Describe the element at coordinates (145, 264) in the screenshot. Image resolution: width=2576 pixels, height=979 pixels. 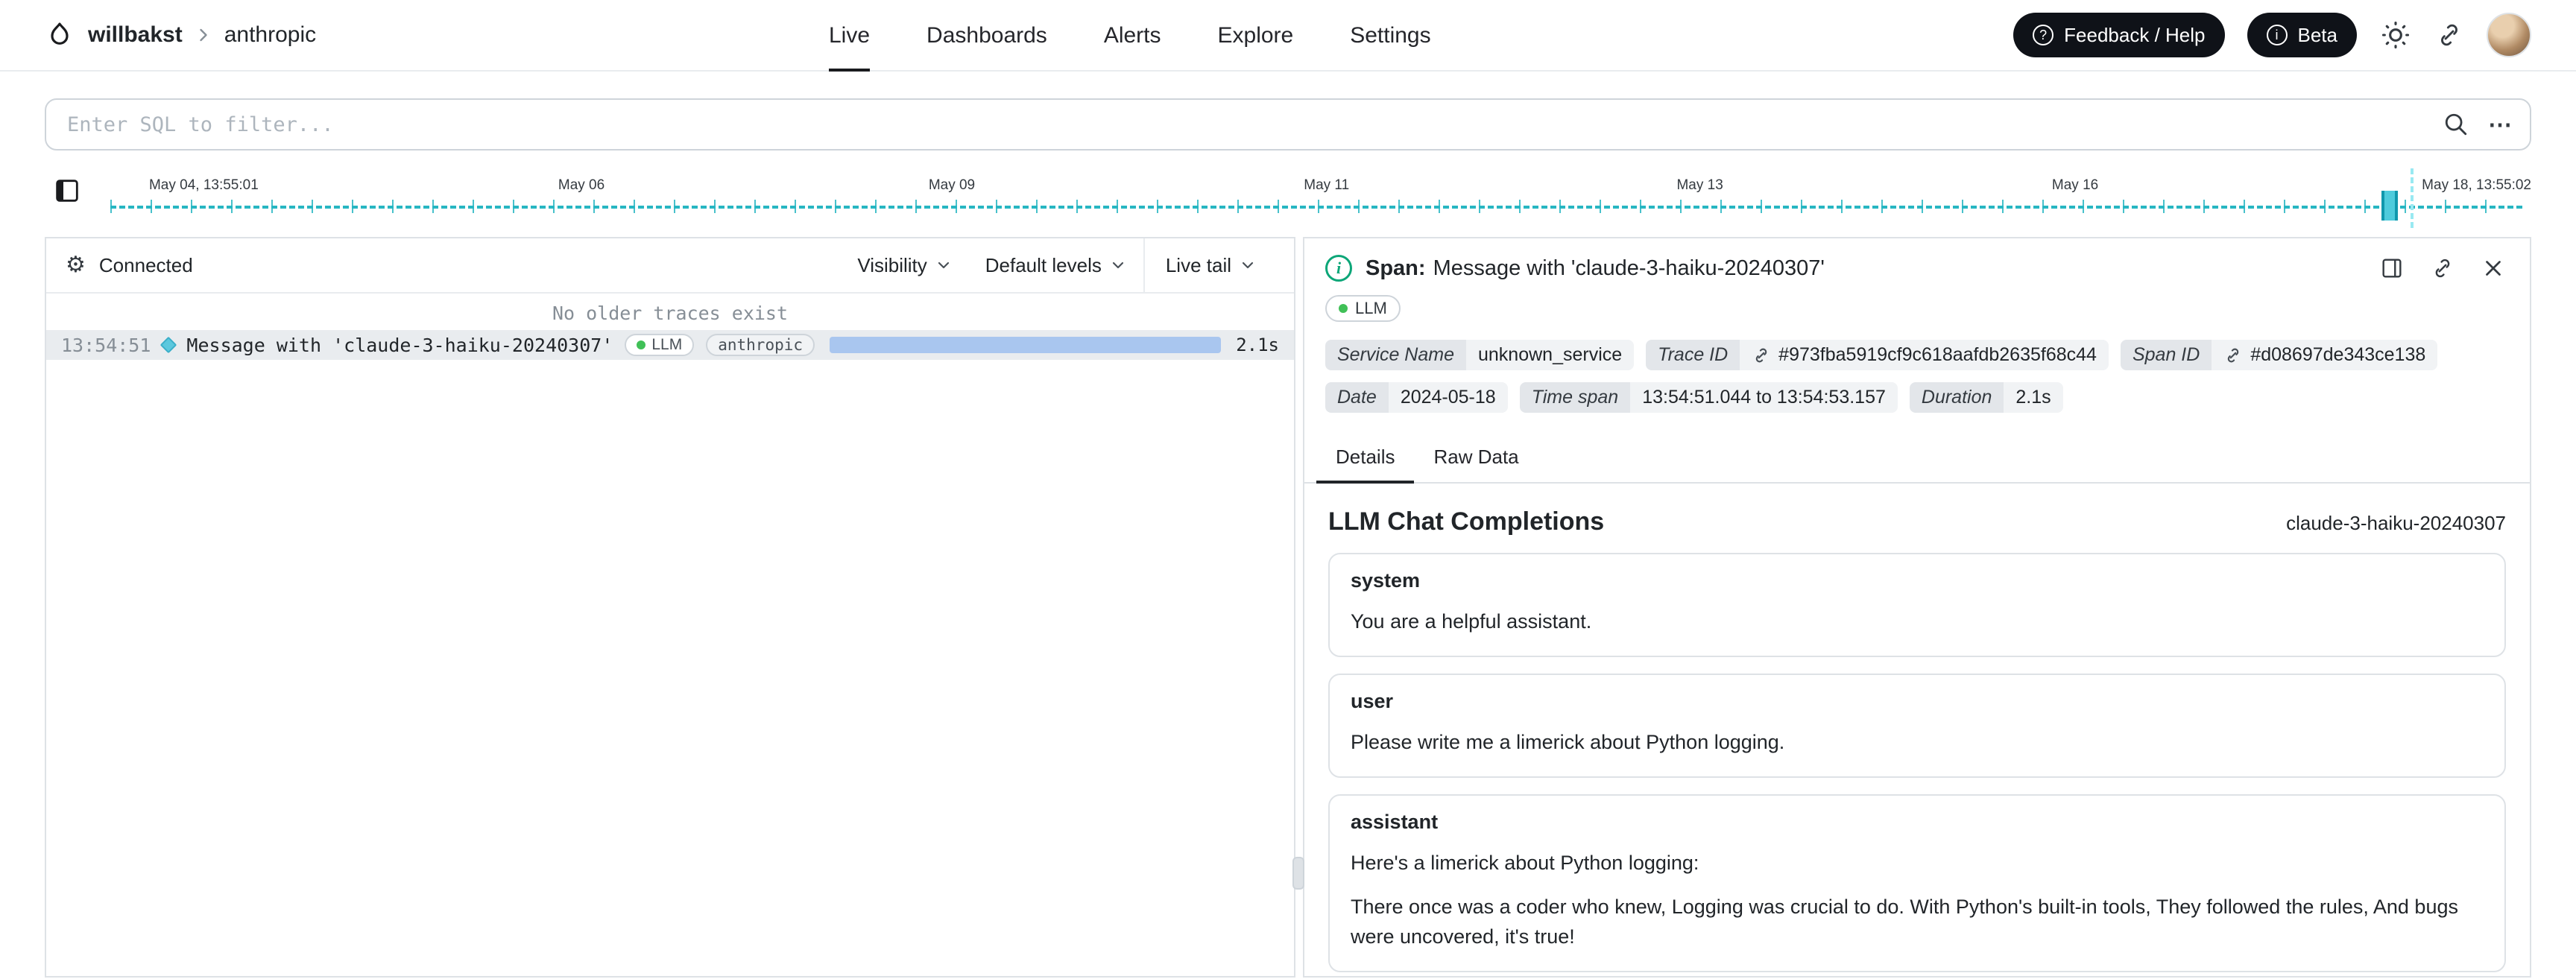
I see `connection-status: Connected` at that location.